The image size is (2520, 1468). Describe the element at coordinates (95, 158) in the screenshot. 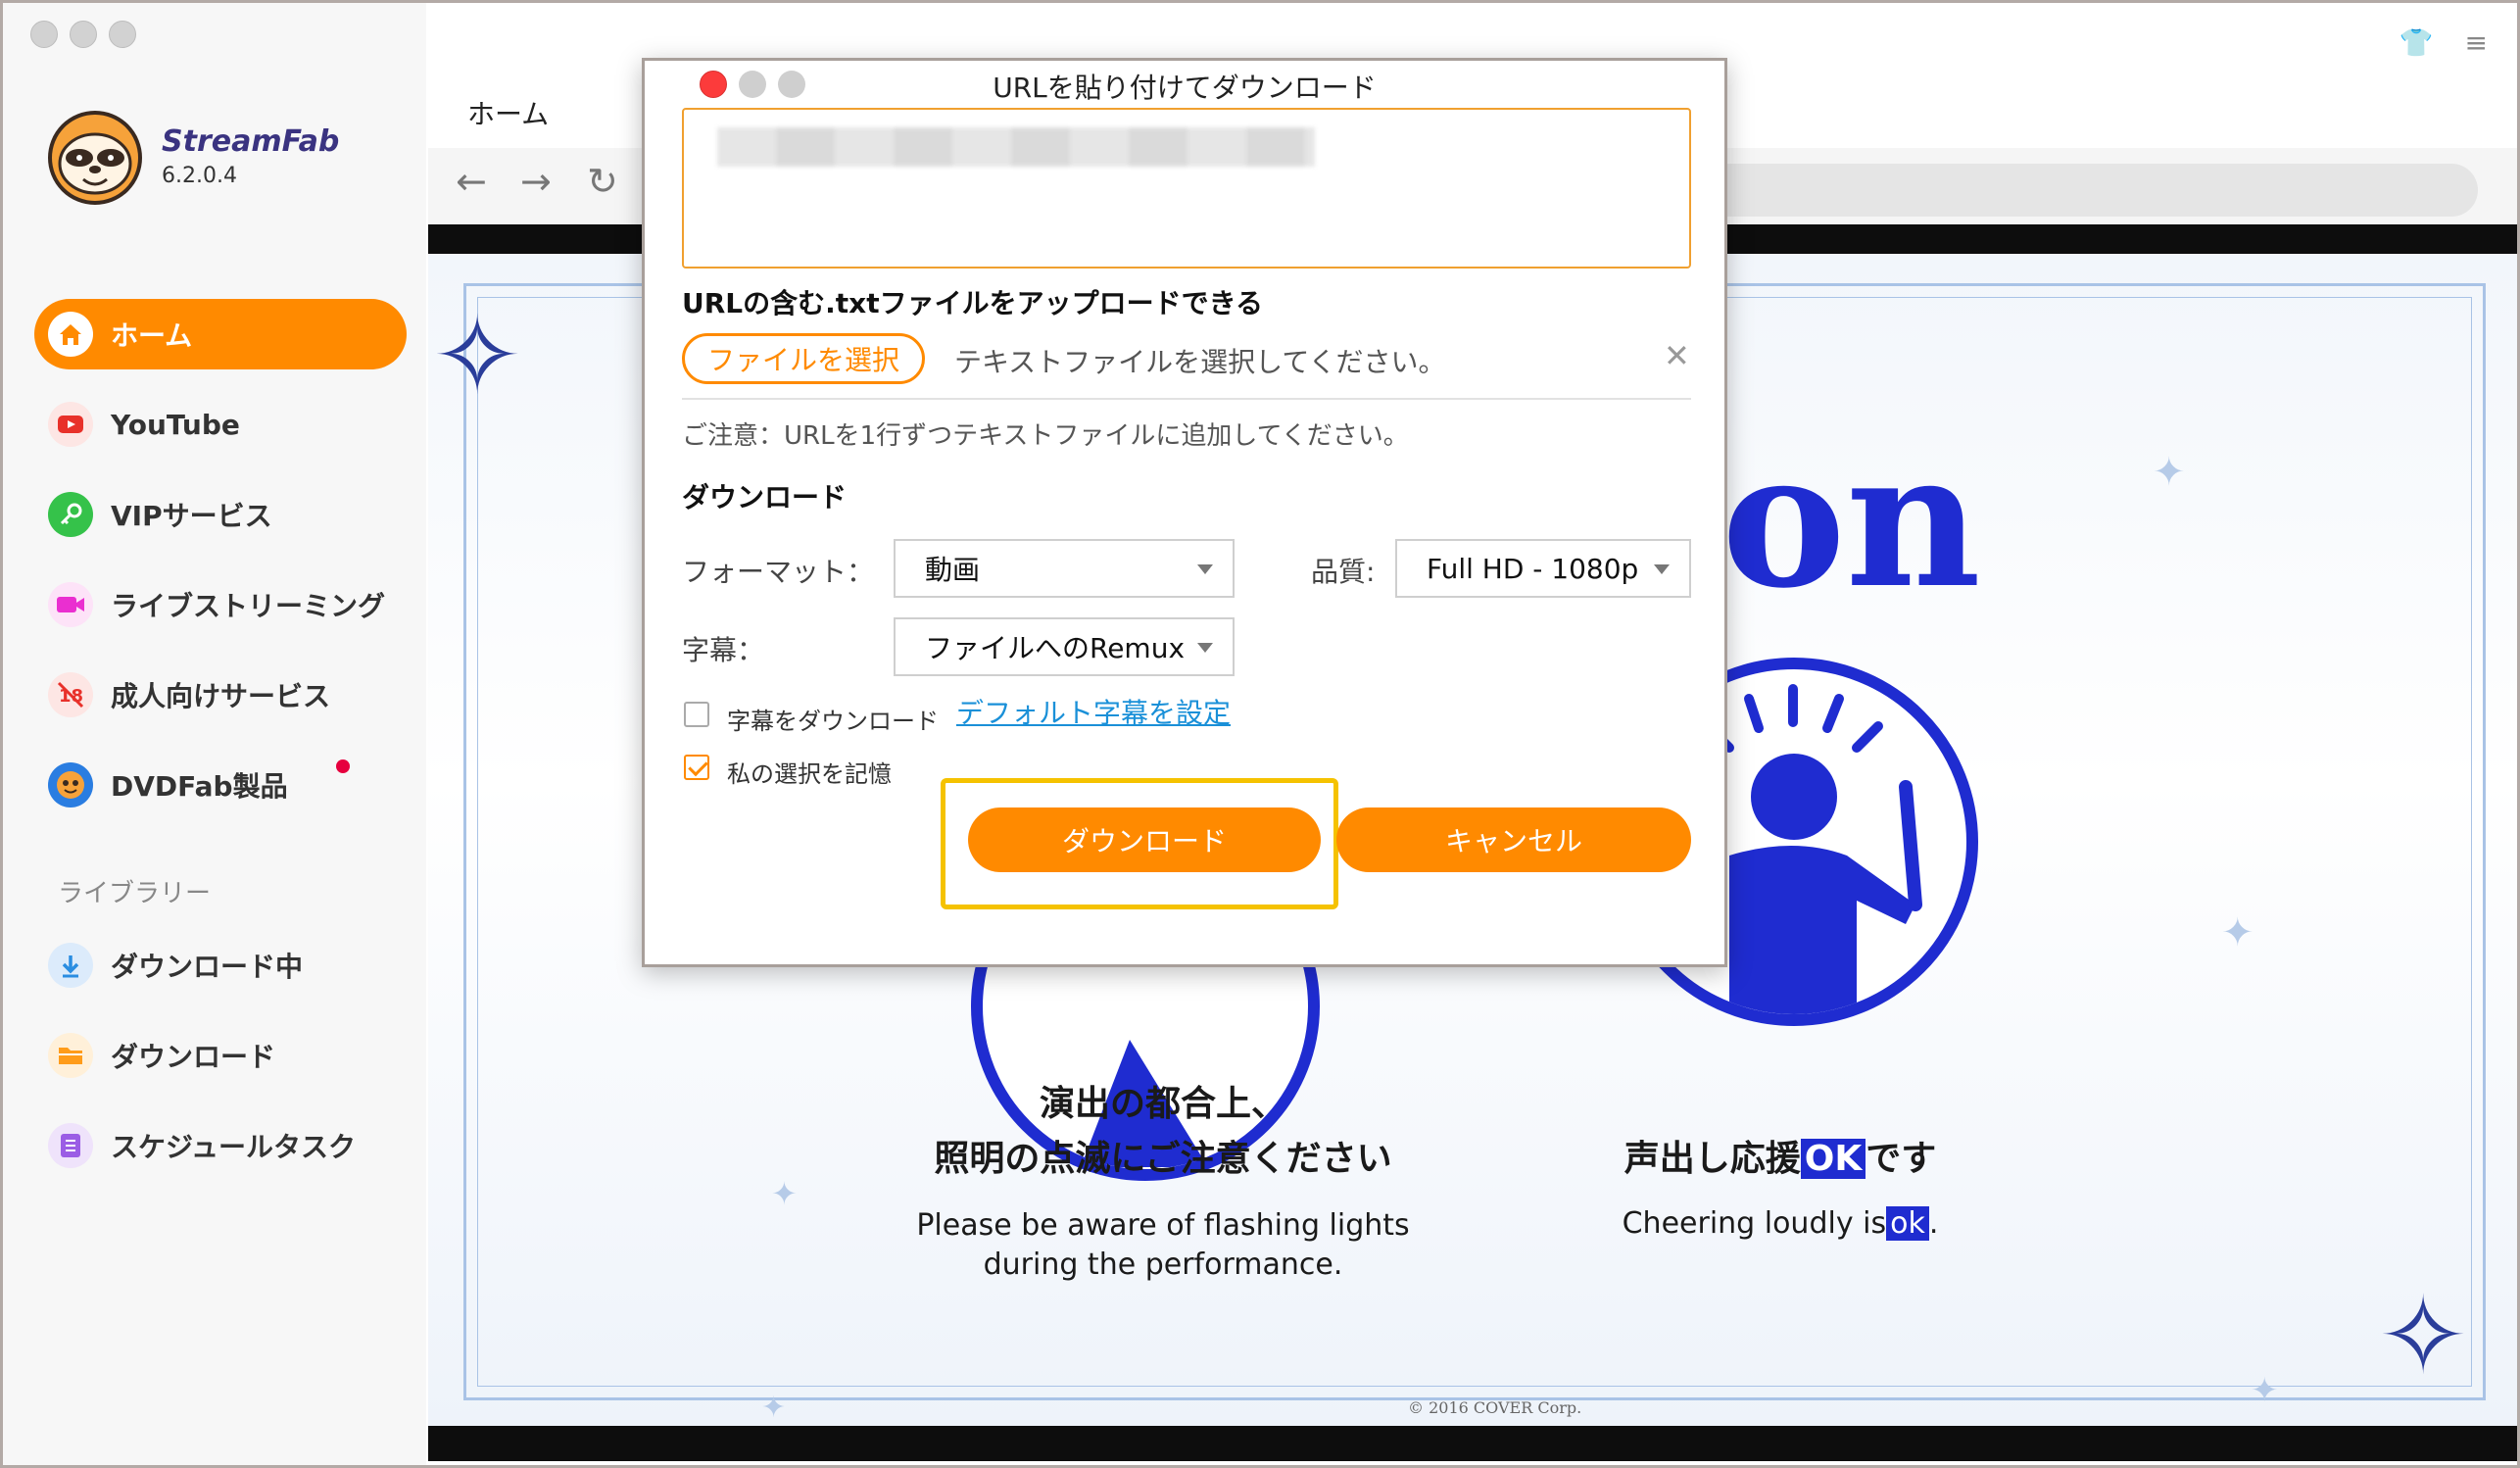

I see `streamfab-logo-icon` at that location.